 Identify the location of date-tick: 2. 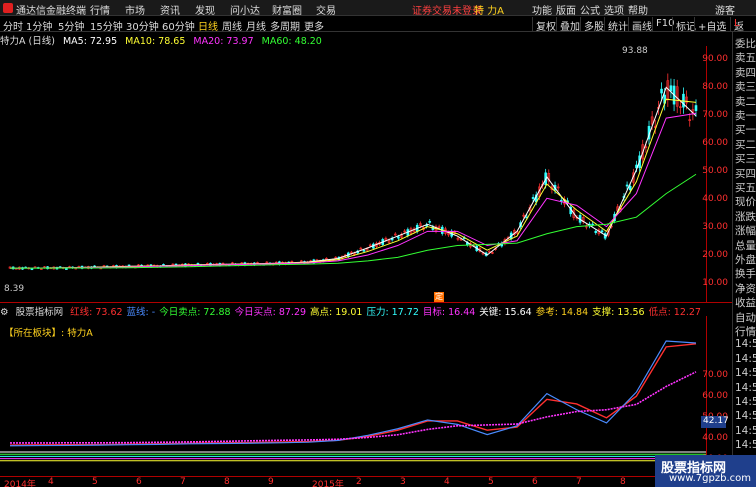
(359, 482).